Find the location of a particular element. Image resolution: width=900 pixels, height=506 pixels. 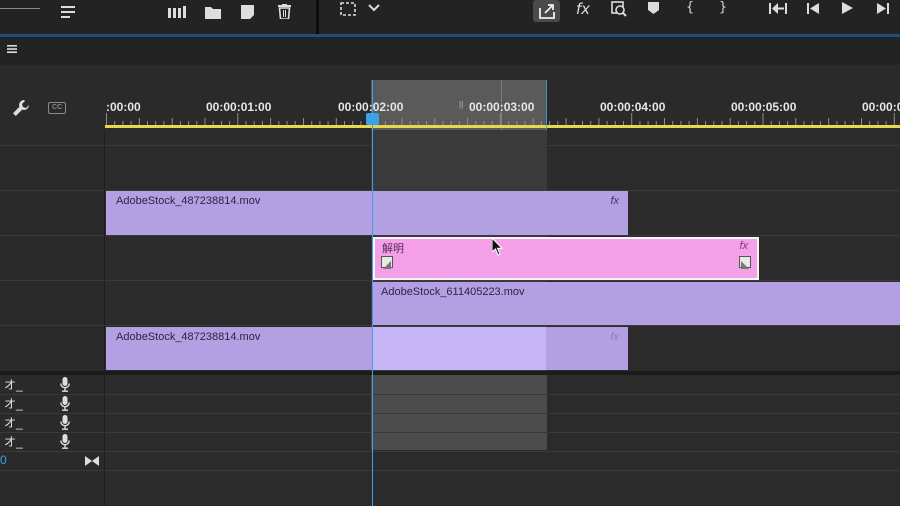

panel-menu-icon is located at coordinates (12, 49).